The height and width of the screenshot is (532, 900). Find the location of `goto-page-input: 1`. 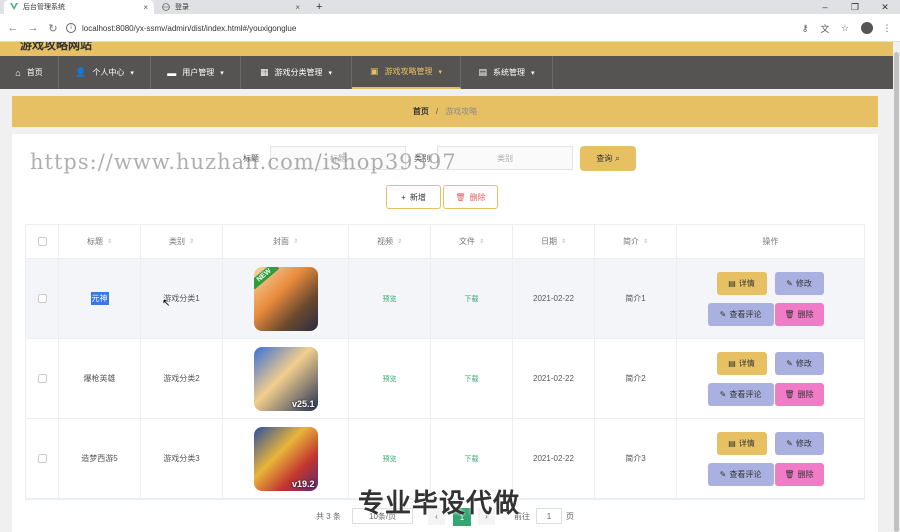

goto-page-input: 1 is located at coordinates (549, 516).